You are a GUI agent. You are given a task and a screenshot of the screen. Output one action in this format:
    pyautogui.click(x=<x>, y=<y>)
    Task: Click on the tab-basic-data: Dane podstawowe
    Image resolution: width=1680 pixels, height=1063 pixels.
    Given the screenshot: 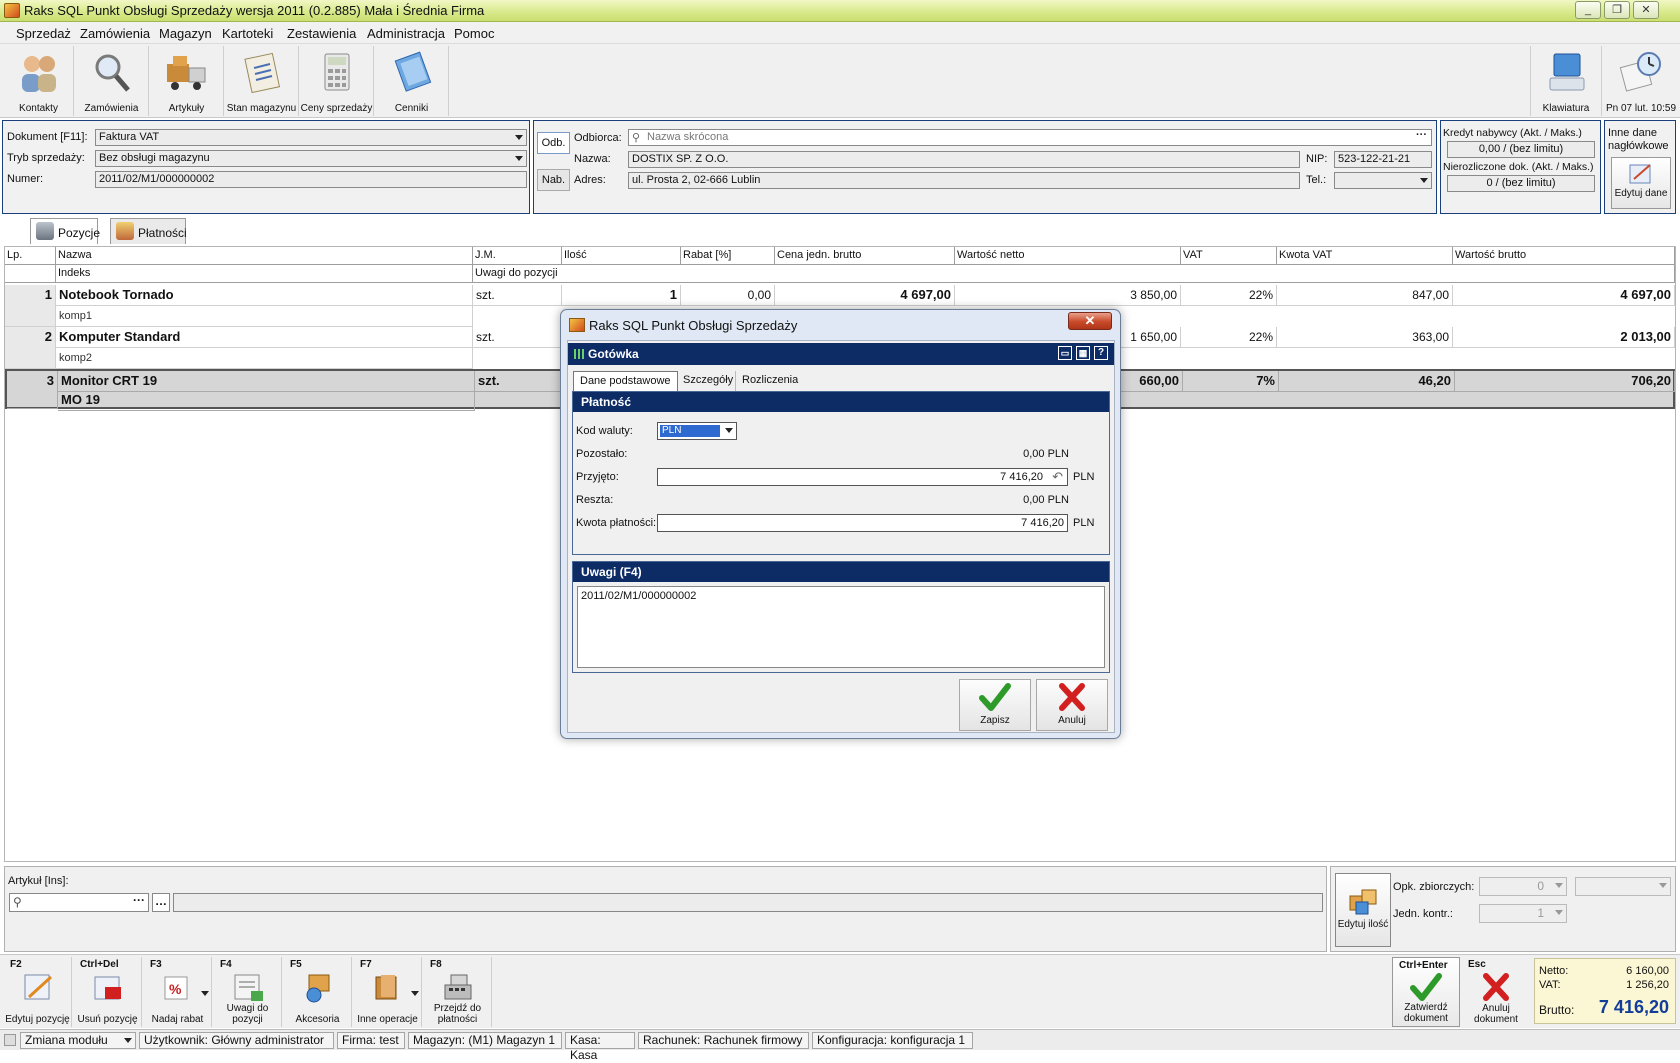 What is the action you would take?
    pyautogui.click(x=625, y=381)
    